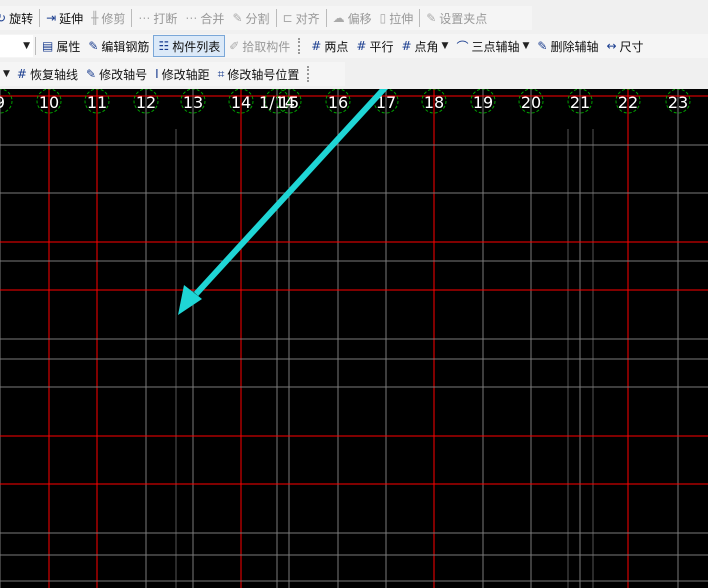 The image size is (708, 588). Describe the element at coordinates (113, 18) in the screenshot. I see `button-label: 修剪` at that location.